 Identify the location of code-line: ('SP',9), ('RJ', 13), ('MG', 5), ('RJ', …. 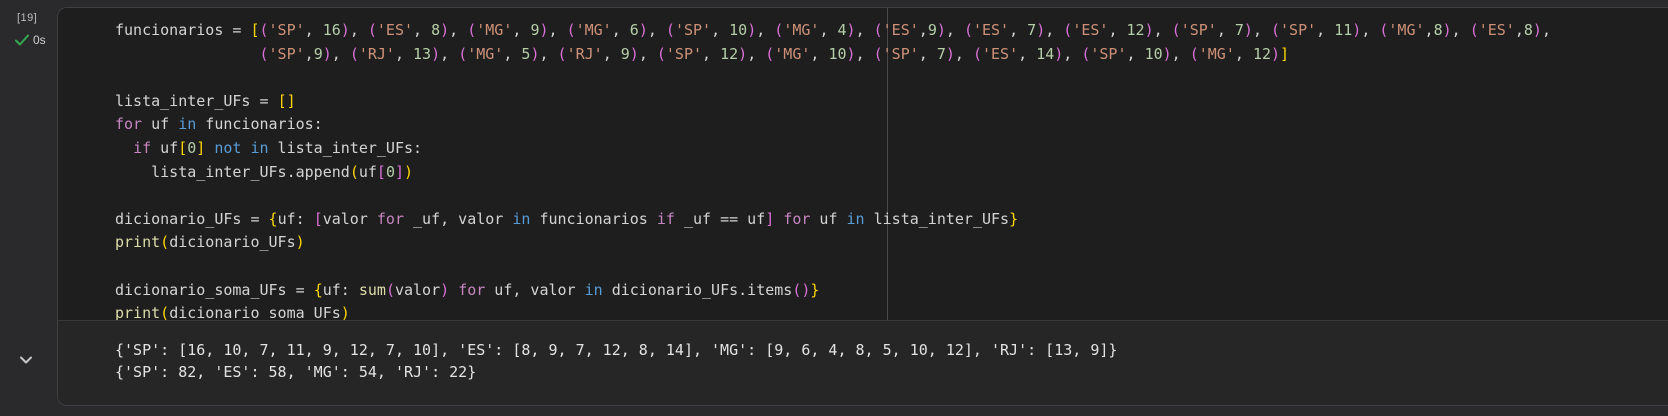
(833, 55).